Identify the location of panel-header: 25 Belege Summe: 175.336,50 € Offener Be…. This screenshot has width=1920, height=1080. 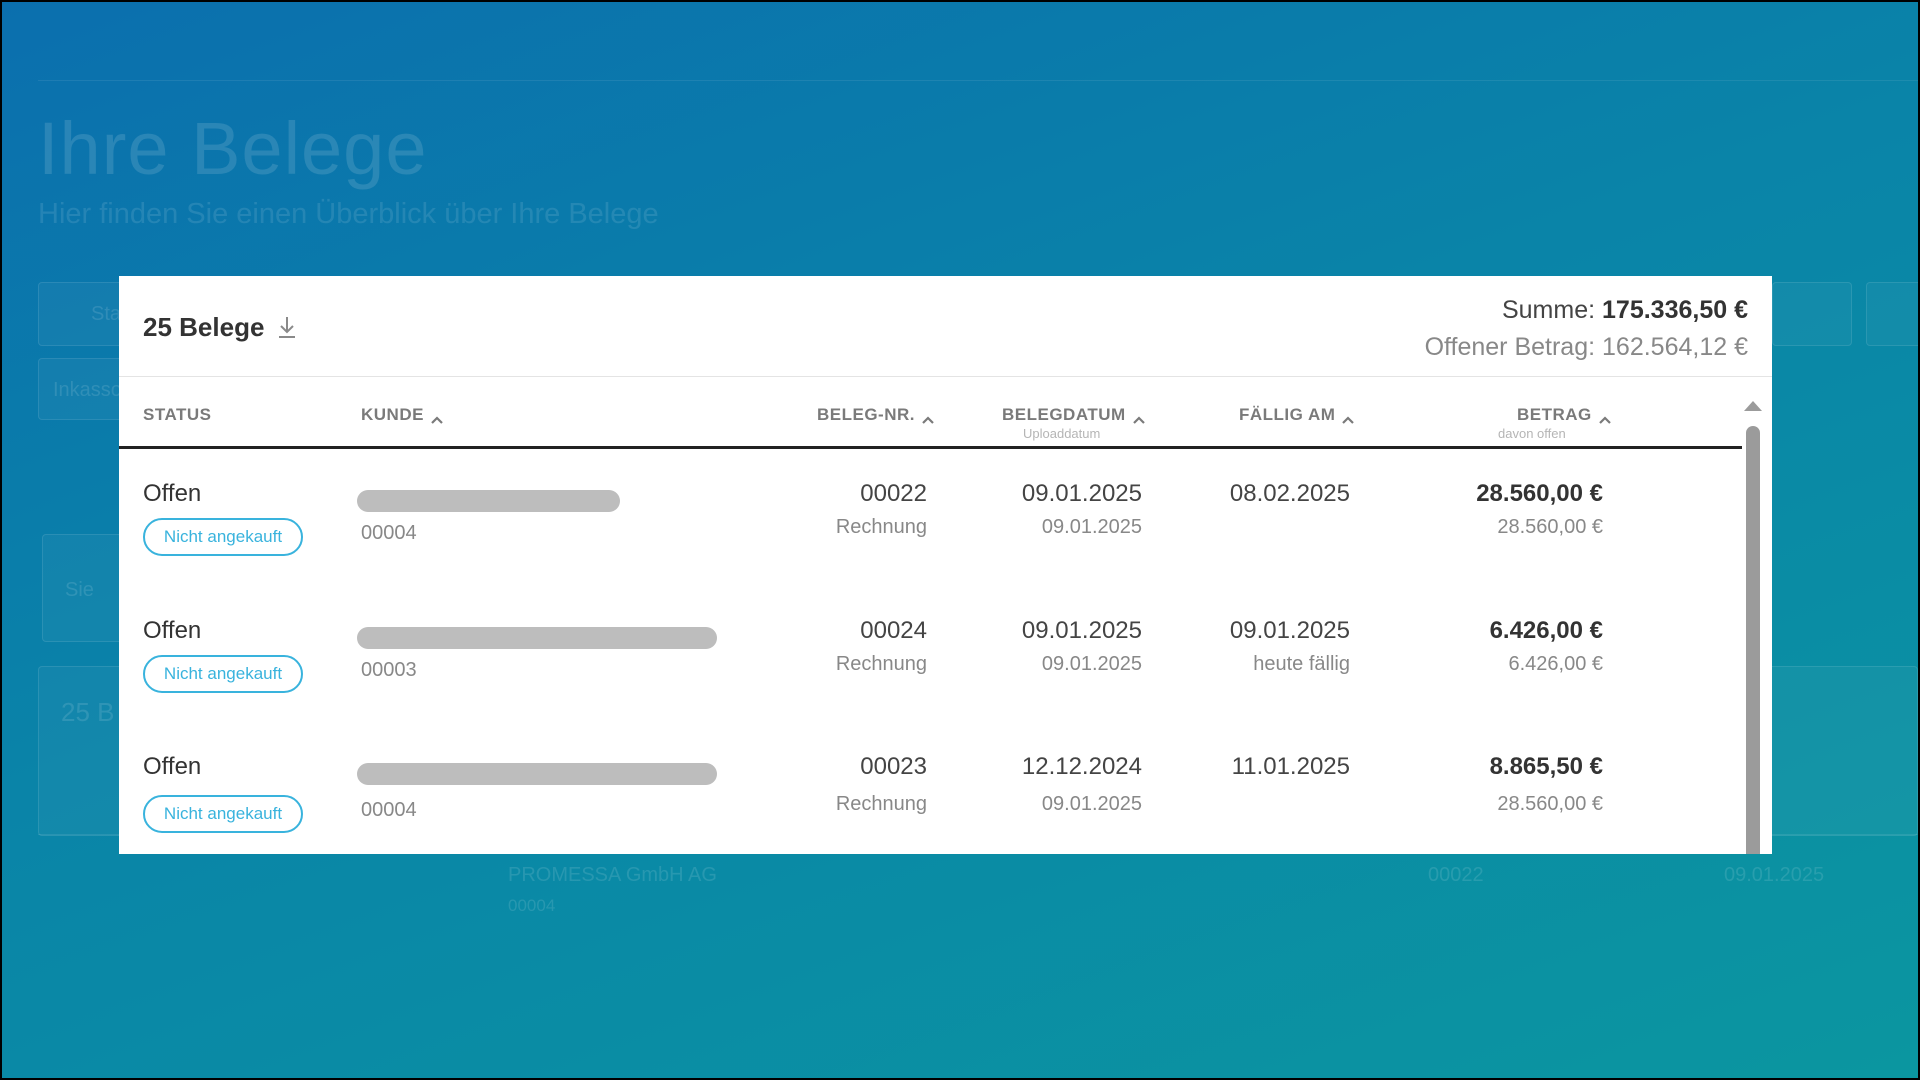
(945, 326).